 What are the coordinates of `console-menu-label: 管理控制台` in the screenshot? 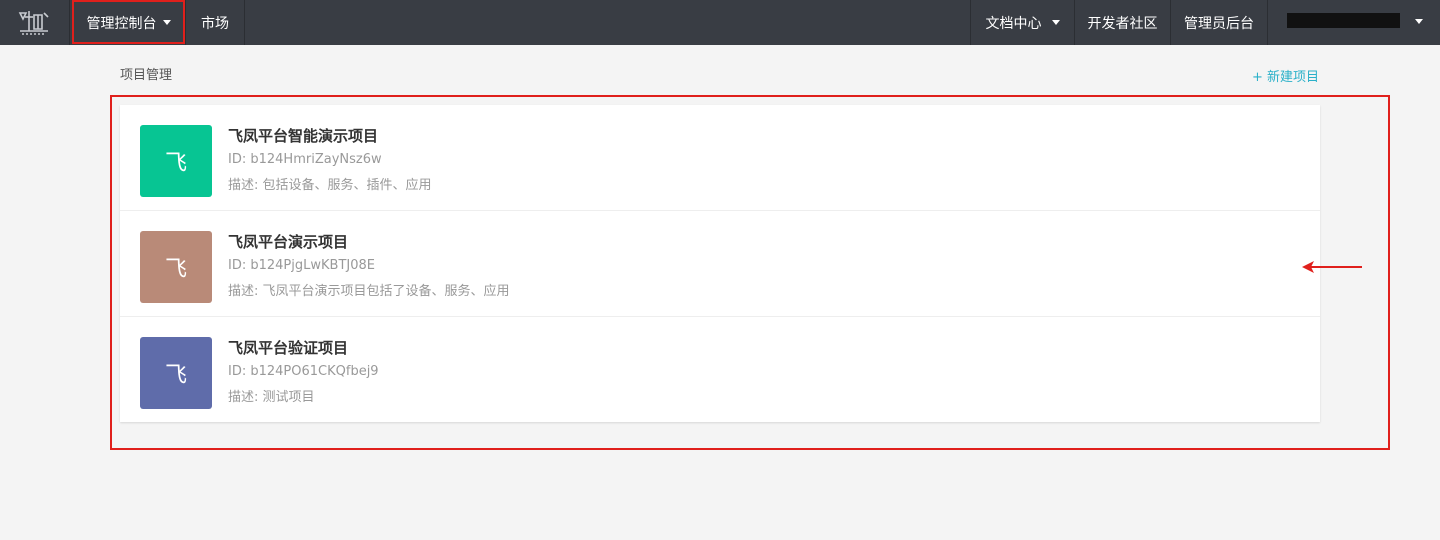 It's located at (121, 23).